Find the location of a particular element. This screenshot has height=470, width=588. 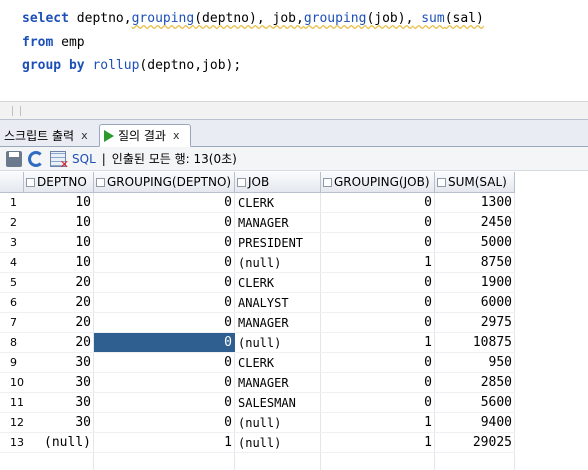

row-number: 3 is located at coordinates (12, 243).